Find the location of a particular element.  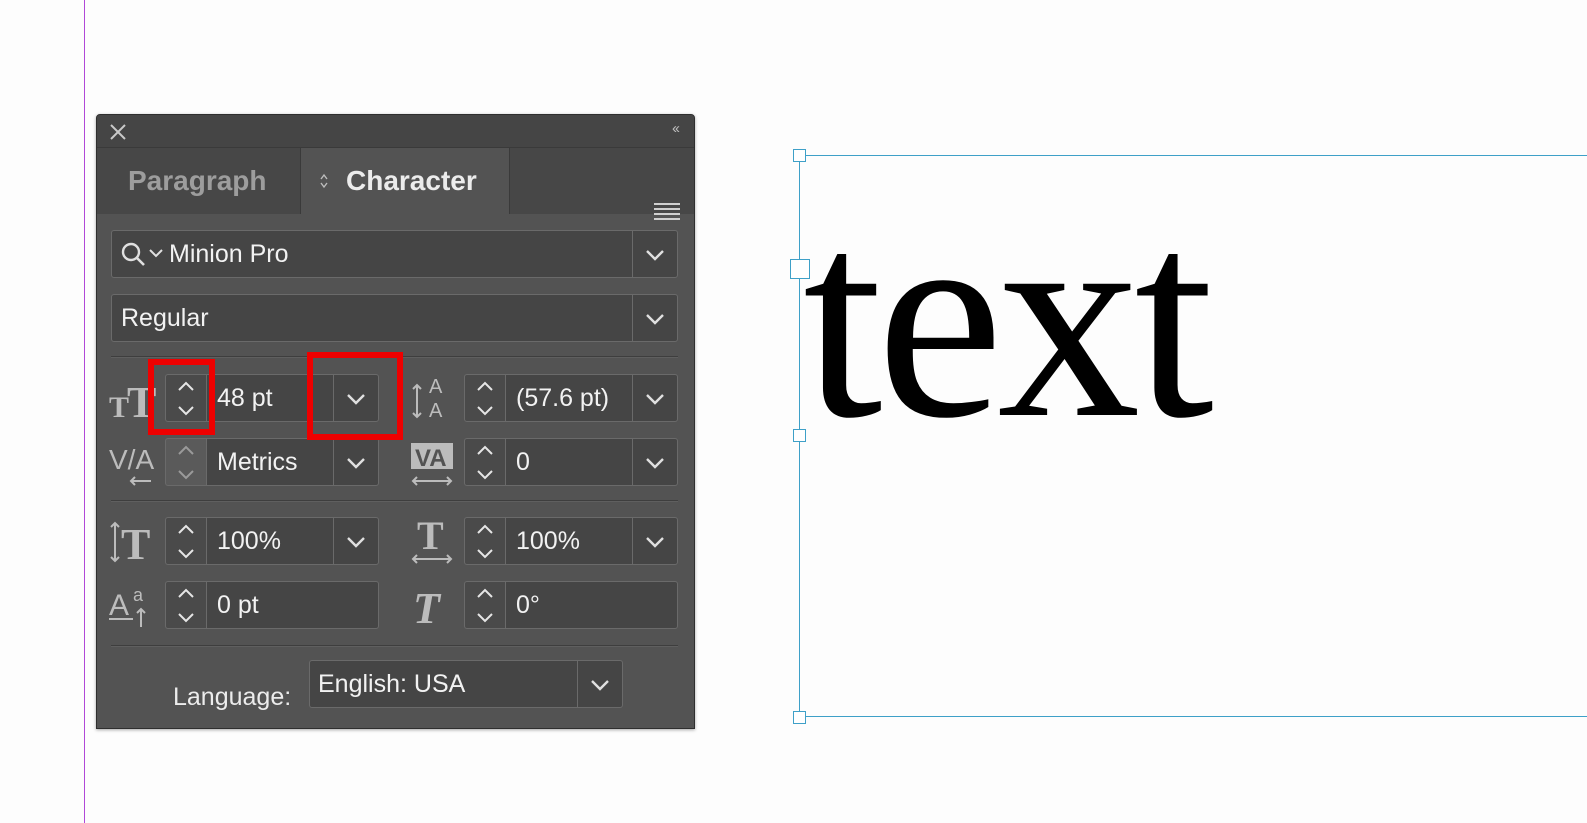

highlight-font-size-stepper is located at coordinates (181, 397).